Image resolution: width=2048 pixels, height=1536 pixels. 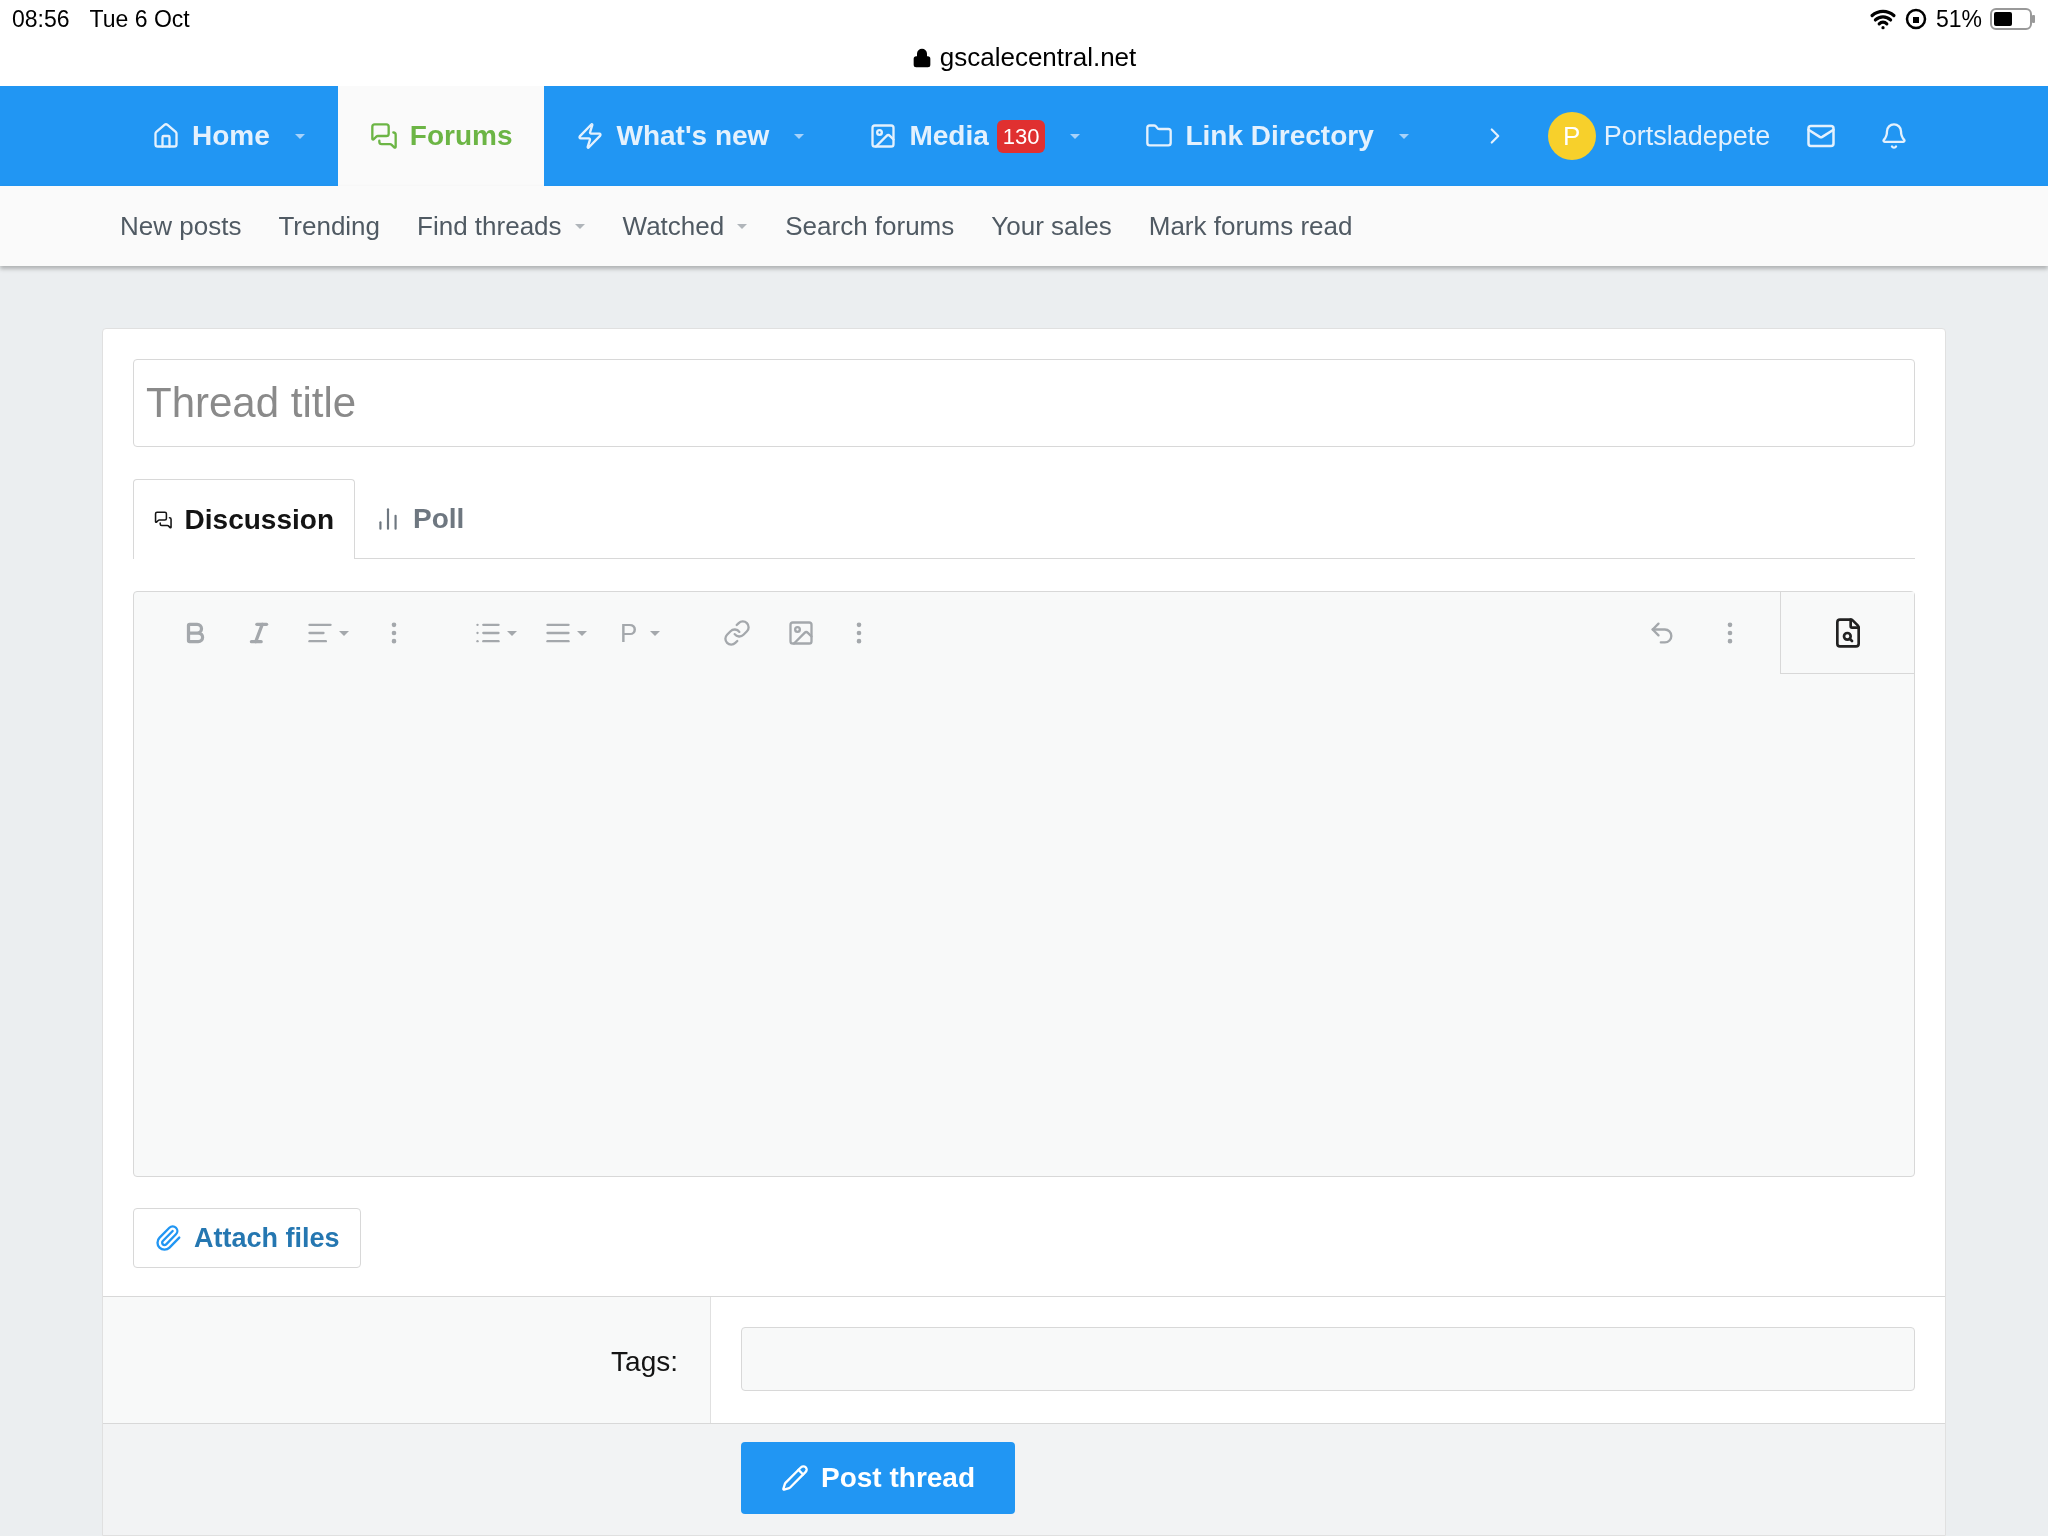 I want to click on post-thread-button: Post thread, so click(x=878, y=1478).